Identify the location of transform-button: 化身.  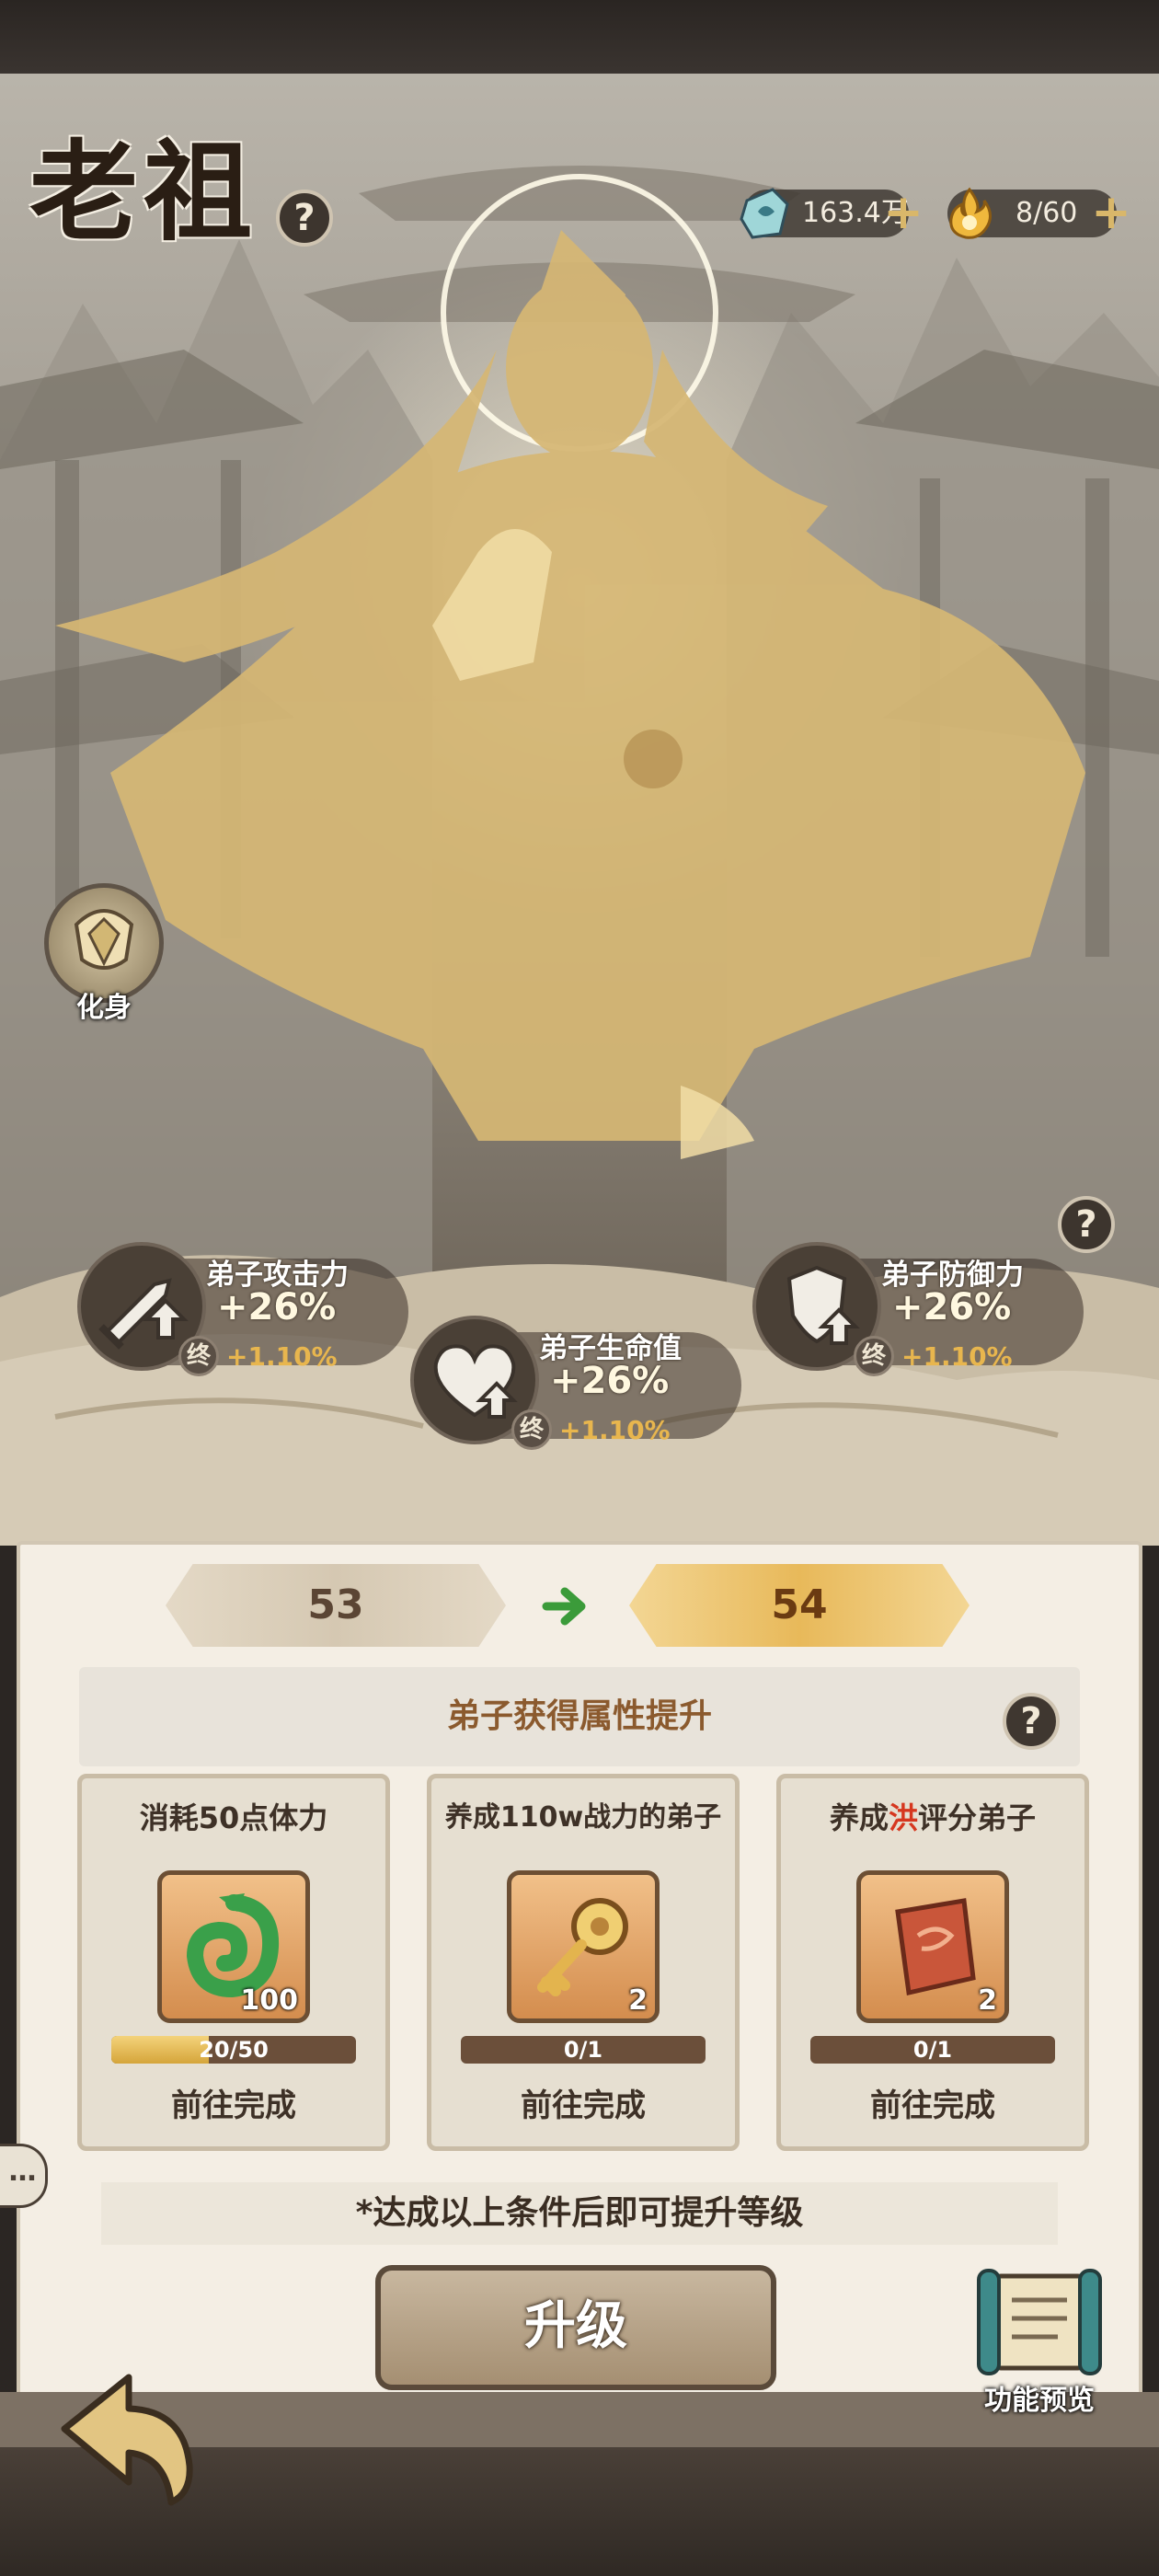
(105, 953).